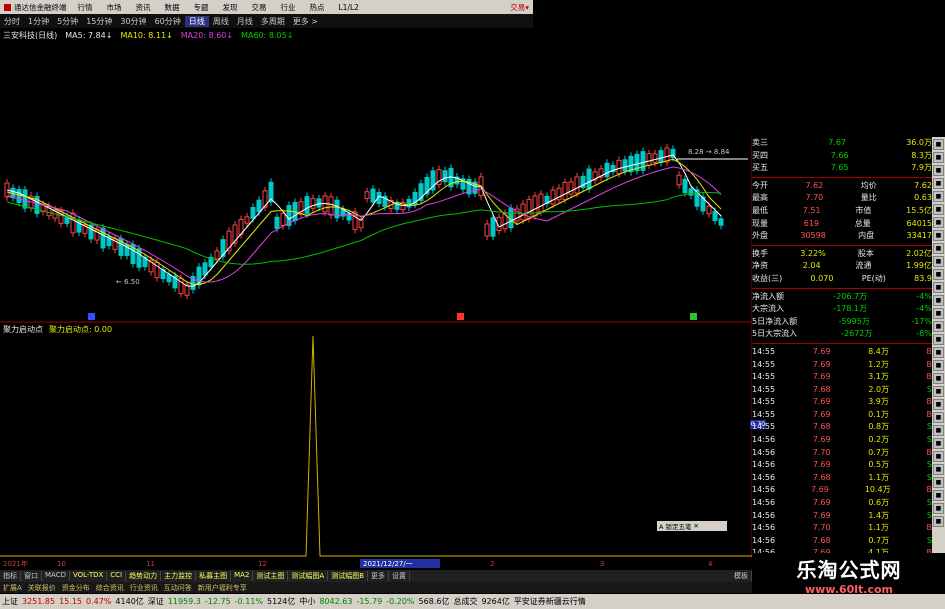 The height and width of the screenshot is (609, 945). Describe the element at coordinates (866, 236) in the screenshot. I see `stat-label: 内盘` at that location.